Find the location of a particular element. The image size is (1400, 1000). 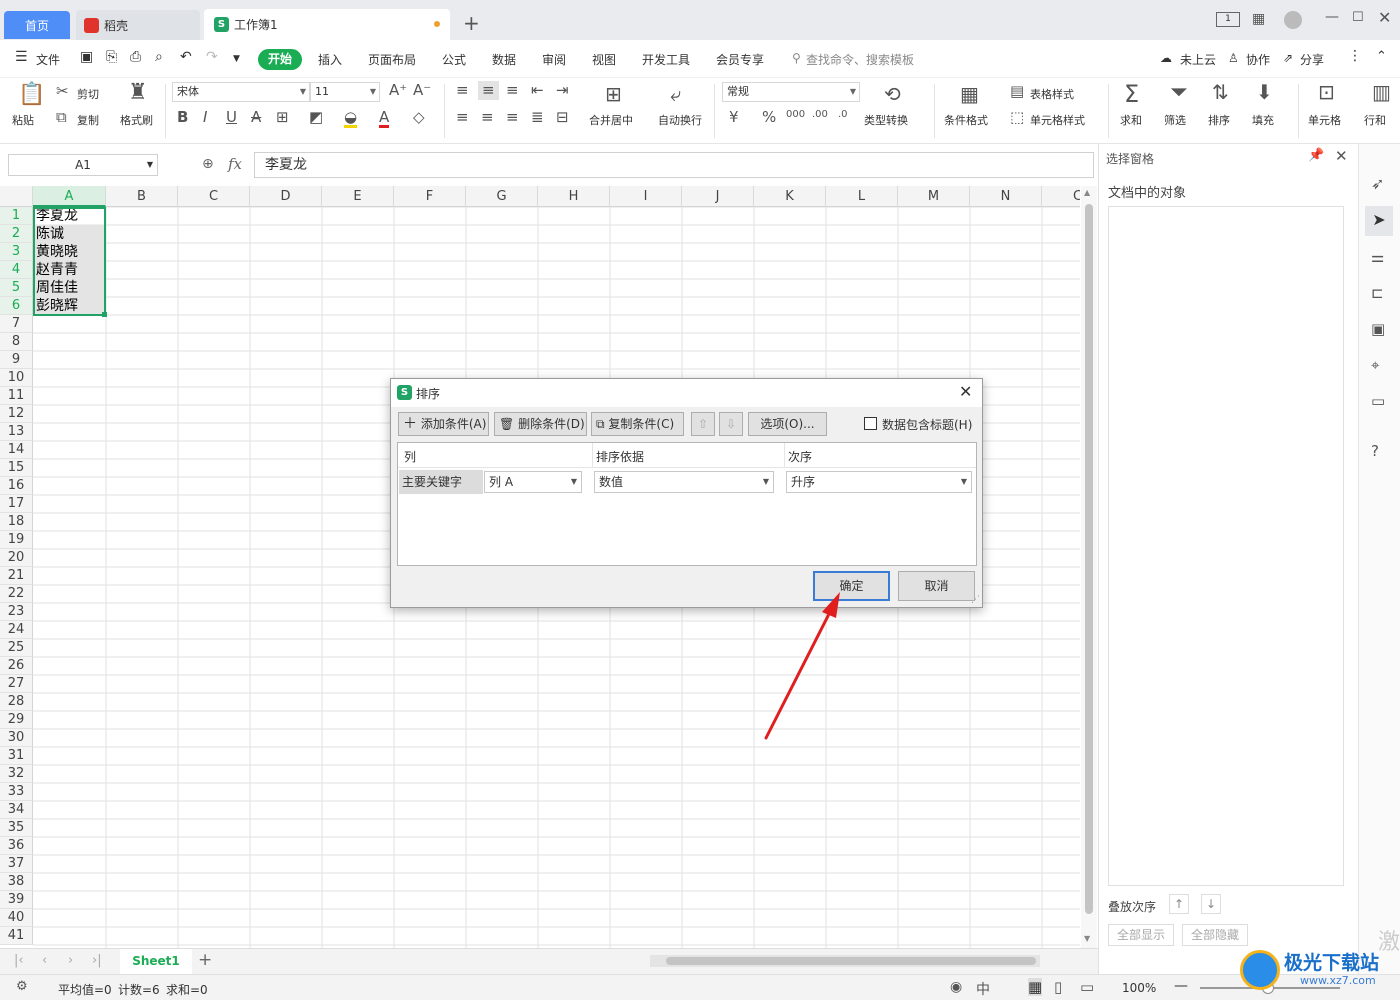

redo-icon: ↷ is located at coordinates (212, 57).